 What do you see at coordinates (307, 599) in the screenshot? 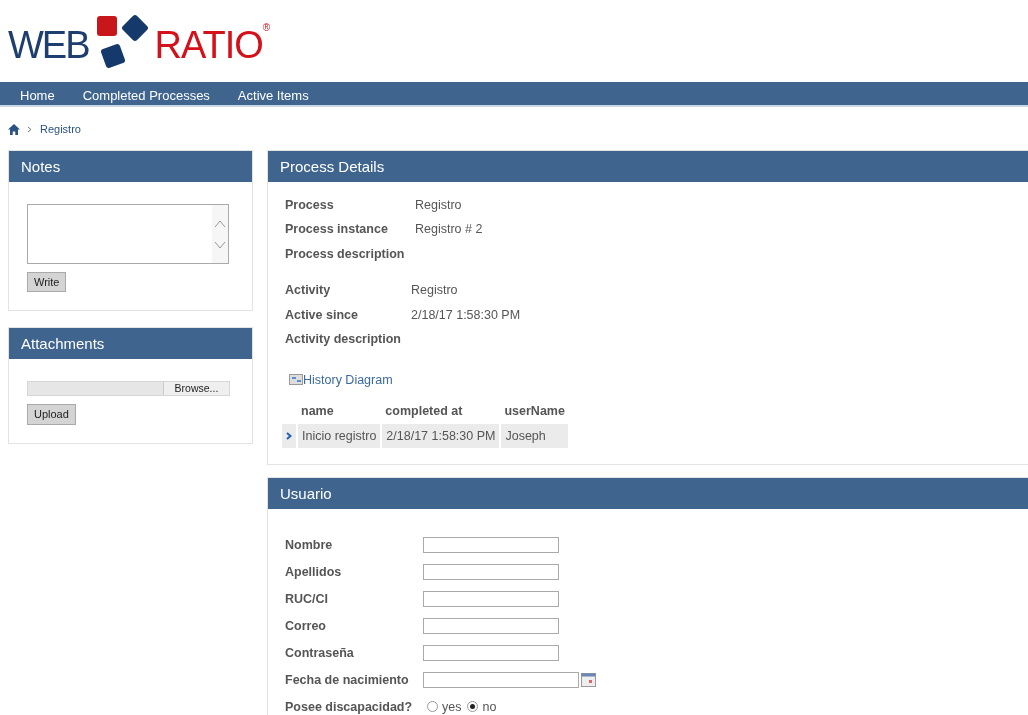
I see `field-label: RUC/CI` at bounding box center [307, 599].